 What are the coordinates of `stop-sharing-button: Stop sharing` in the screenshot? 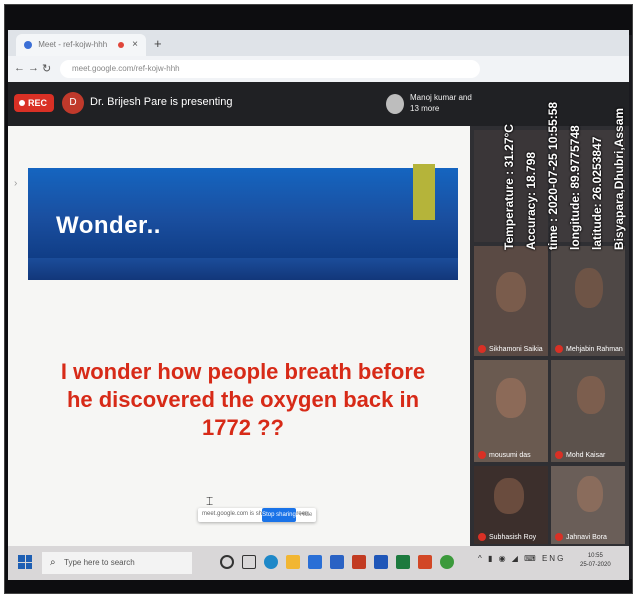 It's located at (279, 515).